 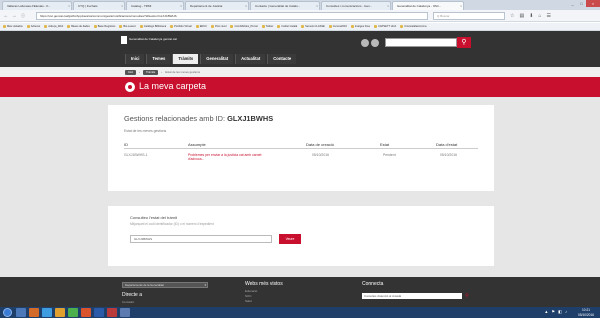 I want to click on pdf-app-icon, so click(x=112, y=312).